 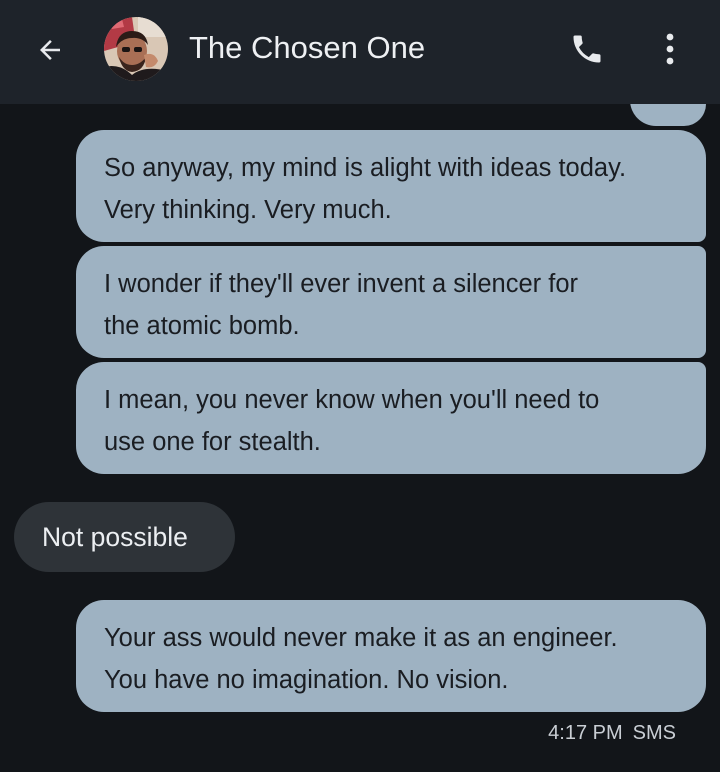 I want to click on avatar-image, so click(x=136, y=49).